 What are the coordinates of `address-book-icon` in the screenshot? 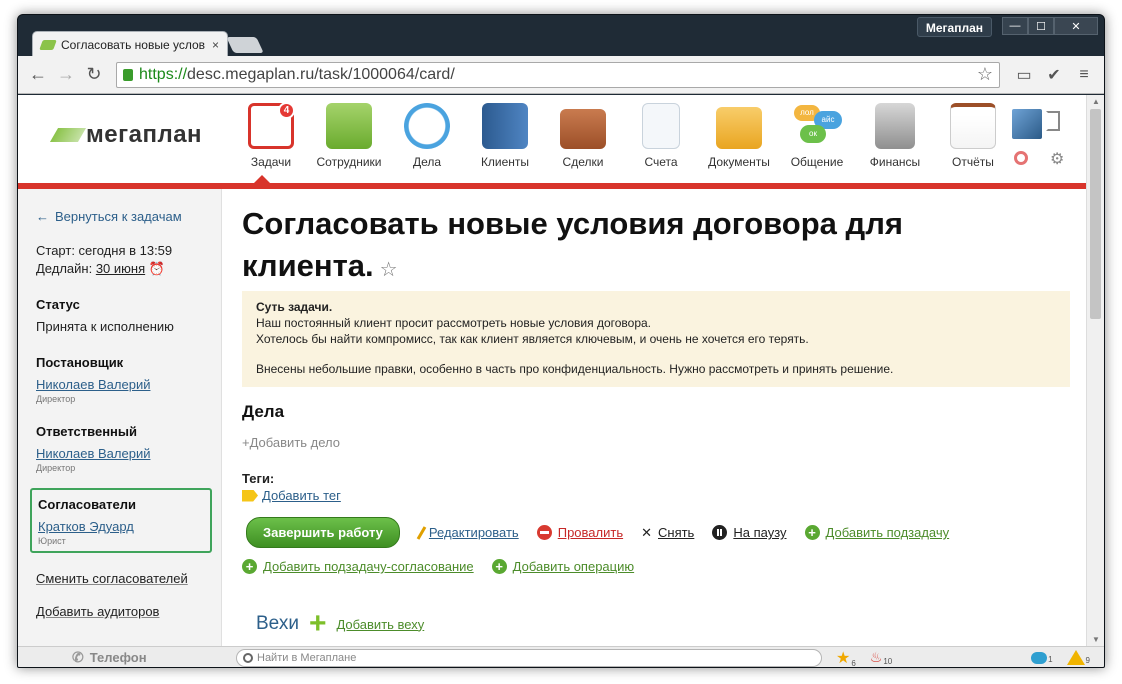 It's located at (505, 126).